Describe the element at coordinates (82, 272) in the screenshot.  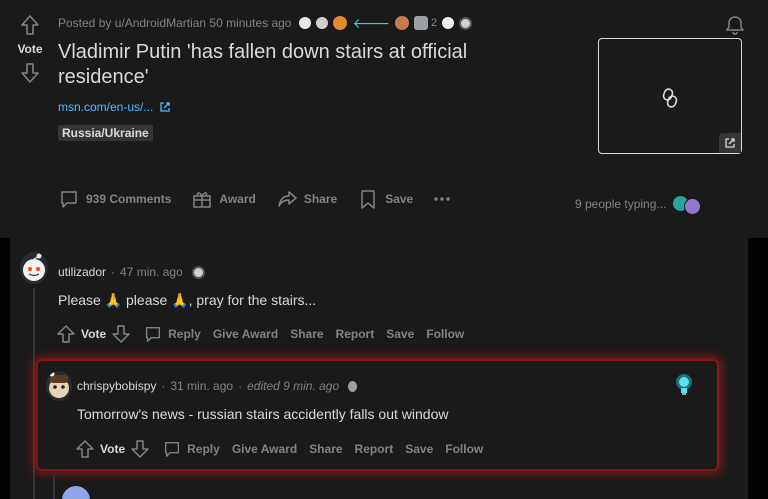
I see `comment-username: utilizador` at that location.